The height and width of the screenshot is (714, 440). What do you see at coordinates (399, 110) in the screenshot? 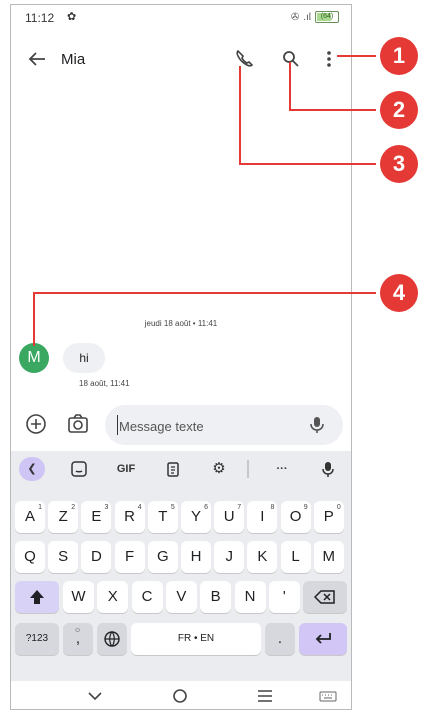
I see `callout-badge-2: 2` at bounding box center [399, 110].